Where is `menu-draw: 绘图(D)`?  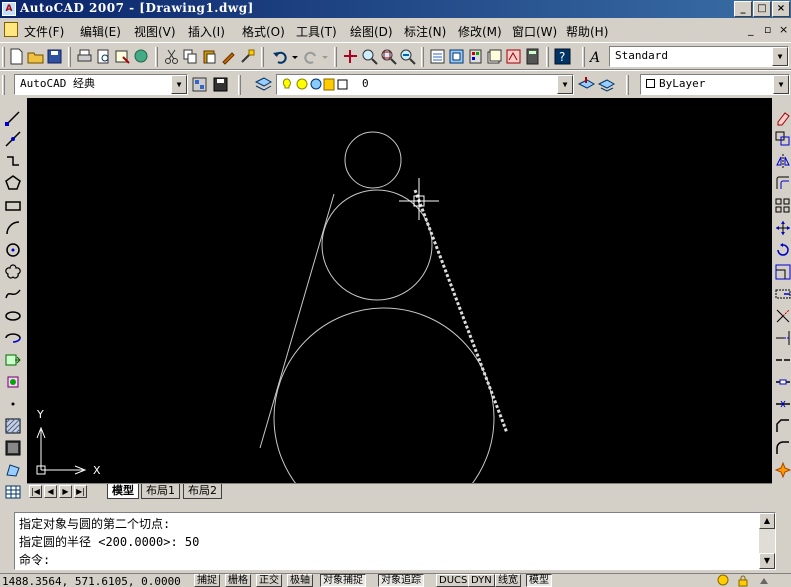 menu-draw: 绘图(D) is located at coordinates (371, 31).